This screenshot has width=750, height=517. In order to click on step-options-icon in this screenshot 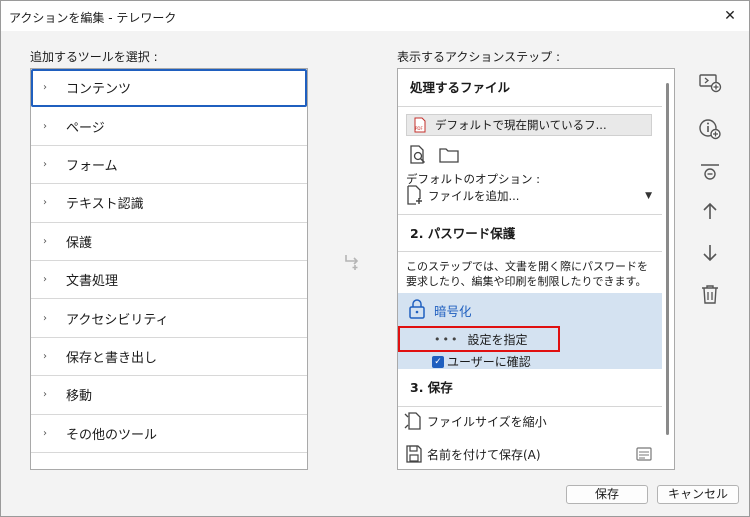, I will do `click(644, 455)`.